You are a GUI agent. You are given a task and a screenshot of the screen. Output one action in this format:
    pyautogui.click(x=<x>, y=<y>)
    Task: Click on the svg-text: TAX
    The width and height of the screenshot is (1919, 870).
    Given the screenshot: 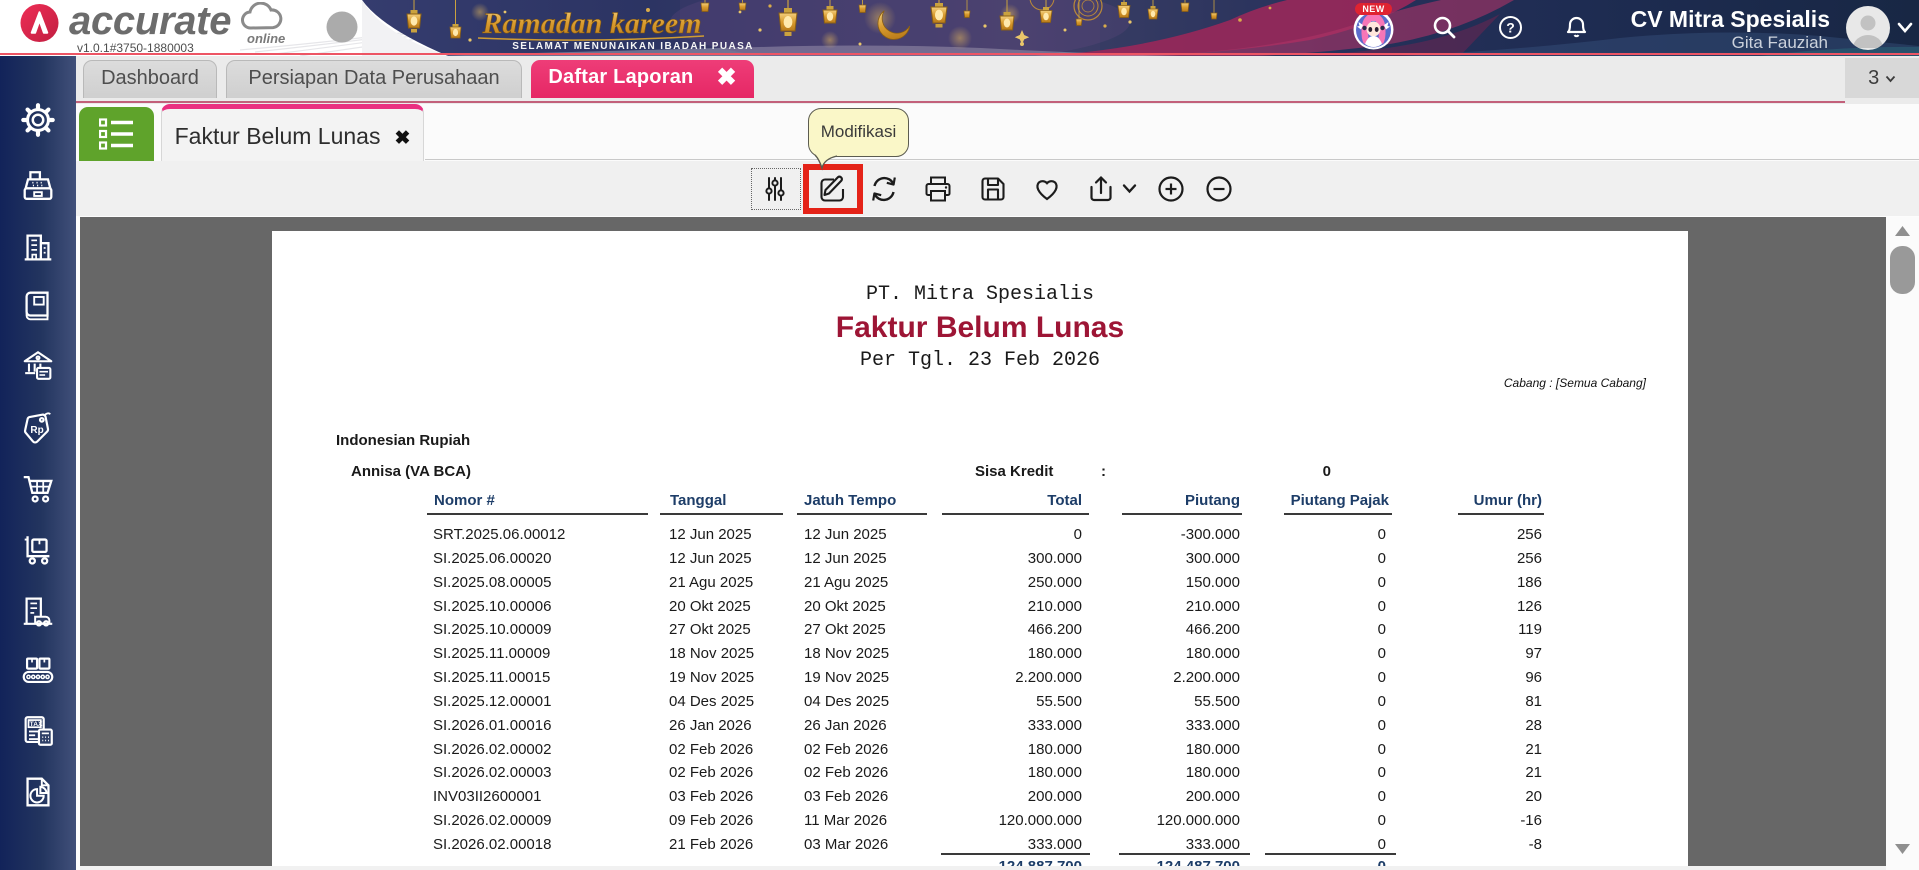 What is the action you would take?
    pyautogui.click(x=36, y=724)
    